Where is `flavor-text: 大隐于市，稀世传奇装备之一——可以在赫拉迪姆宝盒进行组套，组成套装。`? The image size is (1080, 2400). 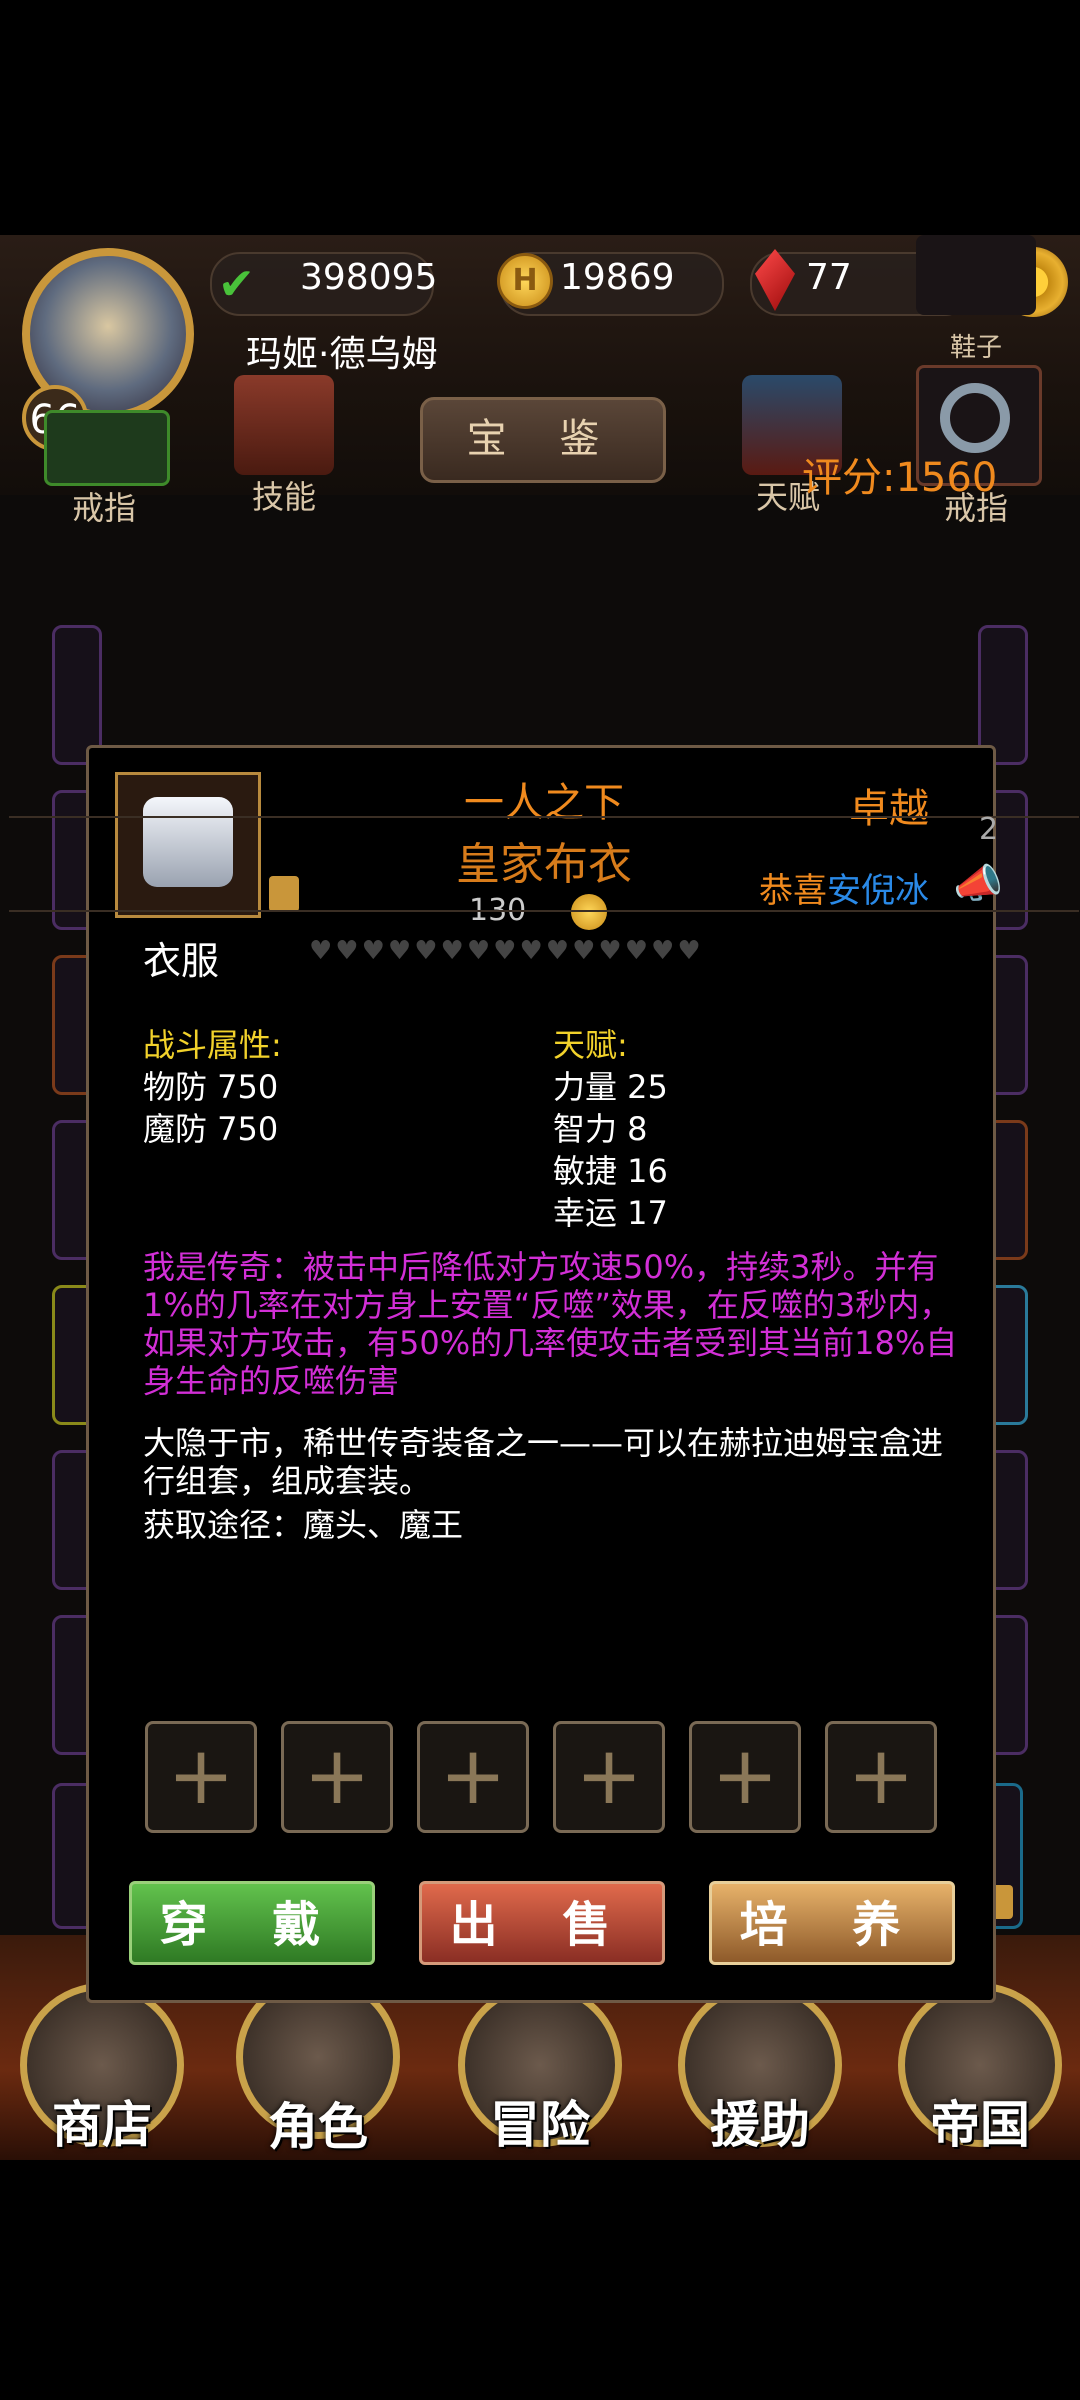
flavor-text: 大隐于市，稀世传奇装备之一——可以在赫拉迪姆宝盒进行组套，组成套装。 is located at coordinates (543, 1462).